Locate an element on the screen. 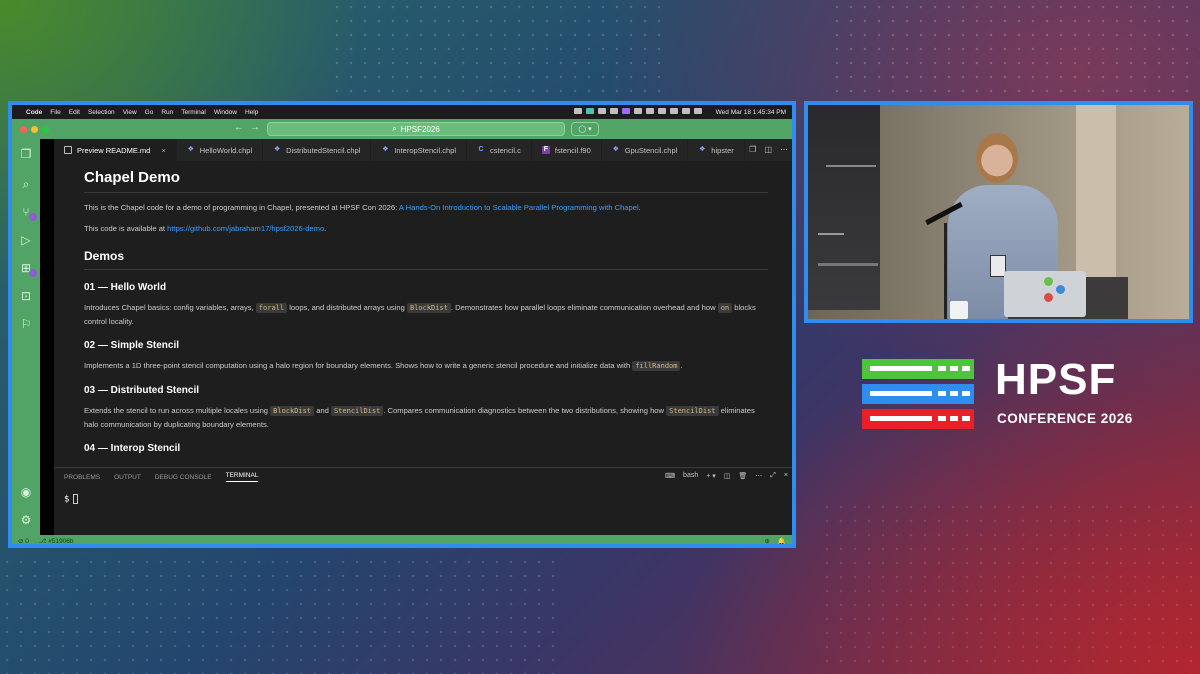  battery-icon is located at coordinates (661, 111).